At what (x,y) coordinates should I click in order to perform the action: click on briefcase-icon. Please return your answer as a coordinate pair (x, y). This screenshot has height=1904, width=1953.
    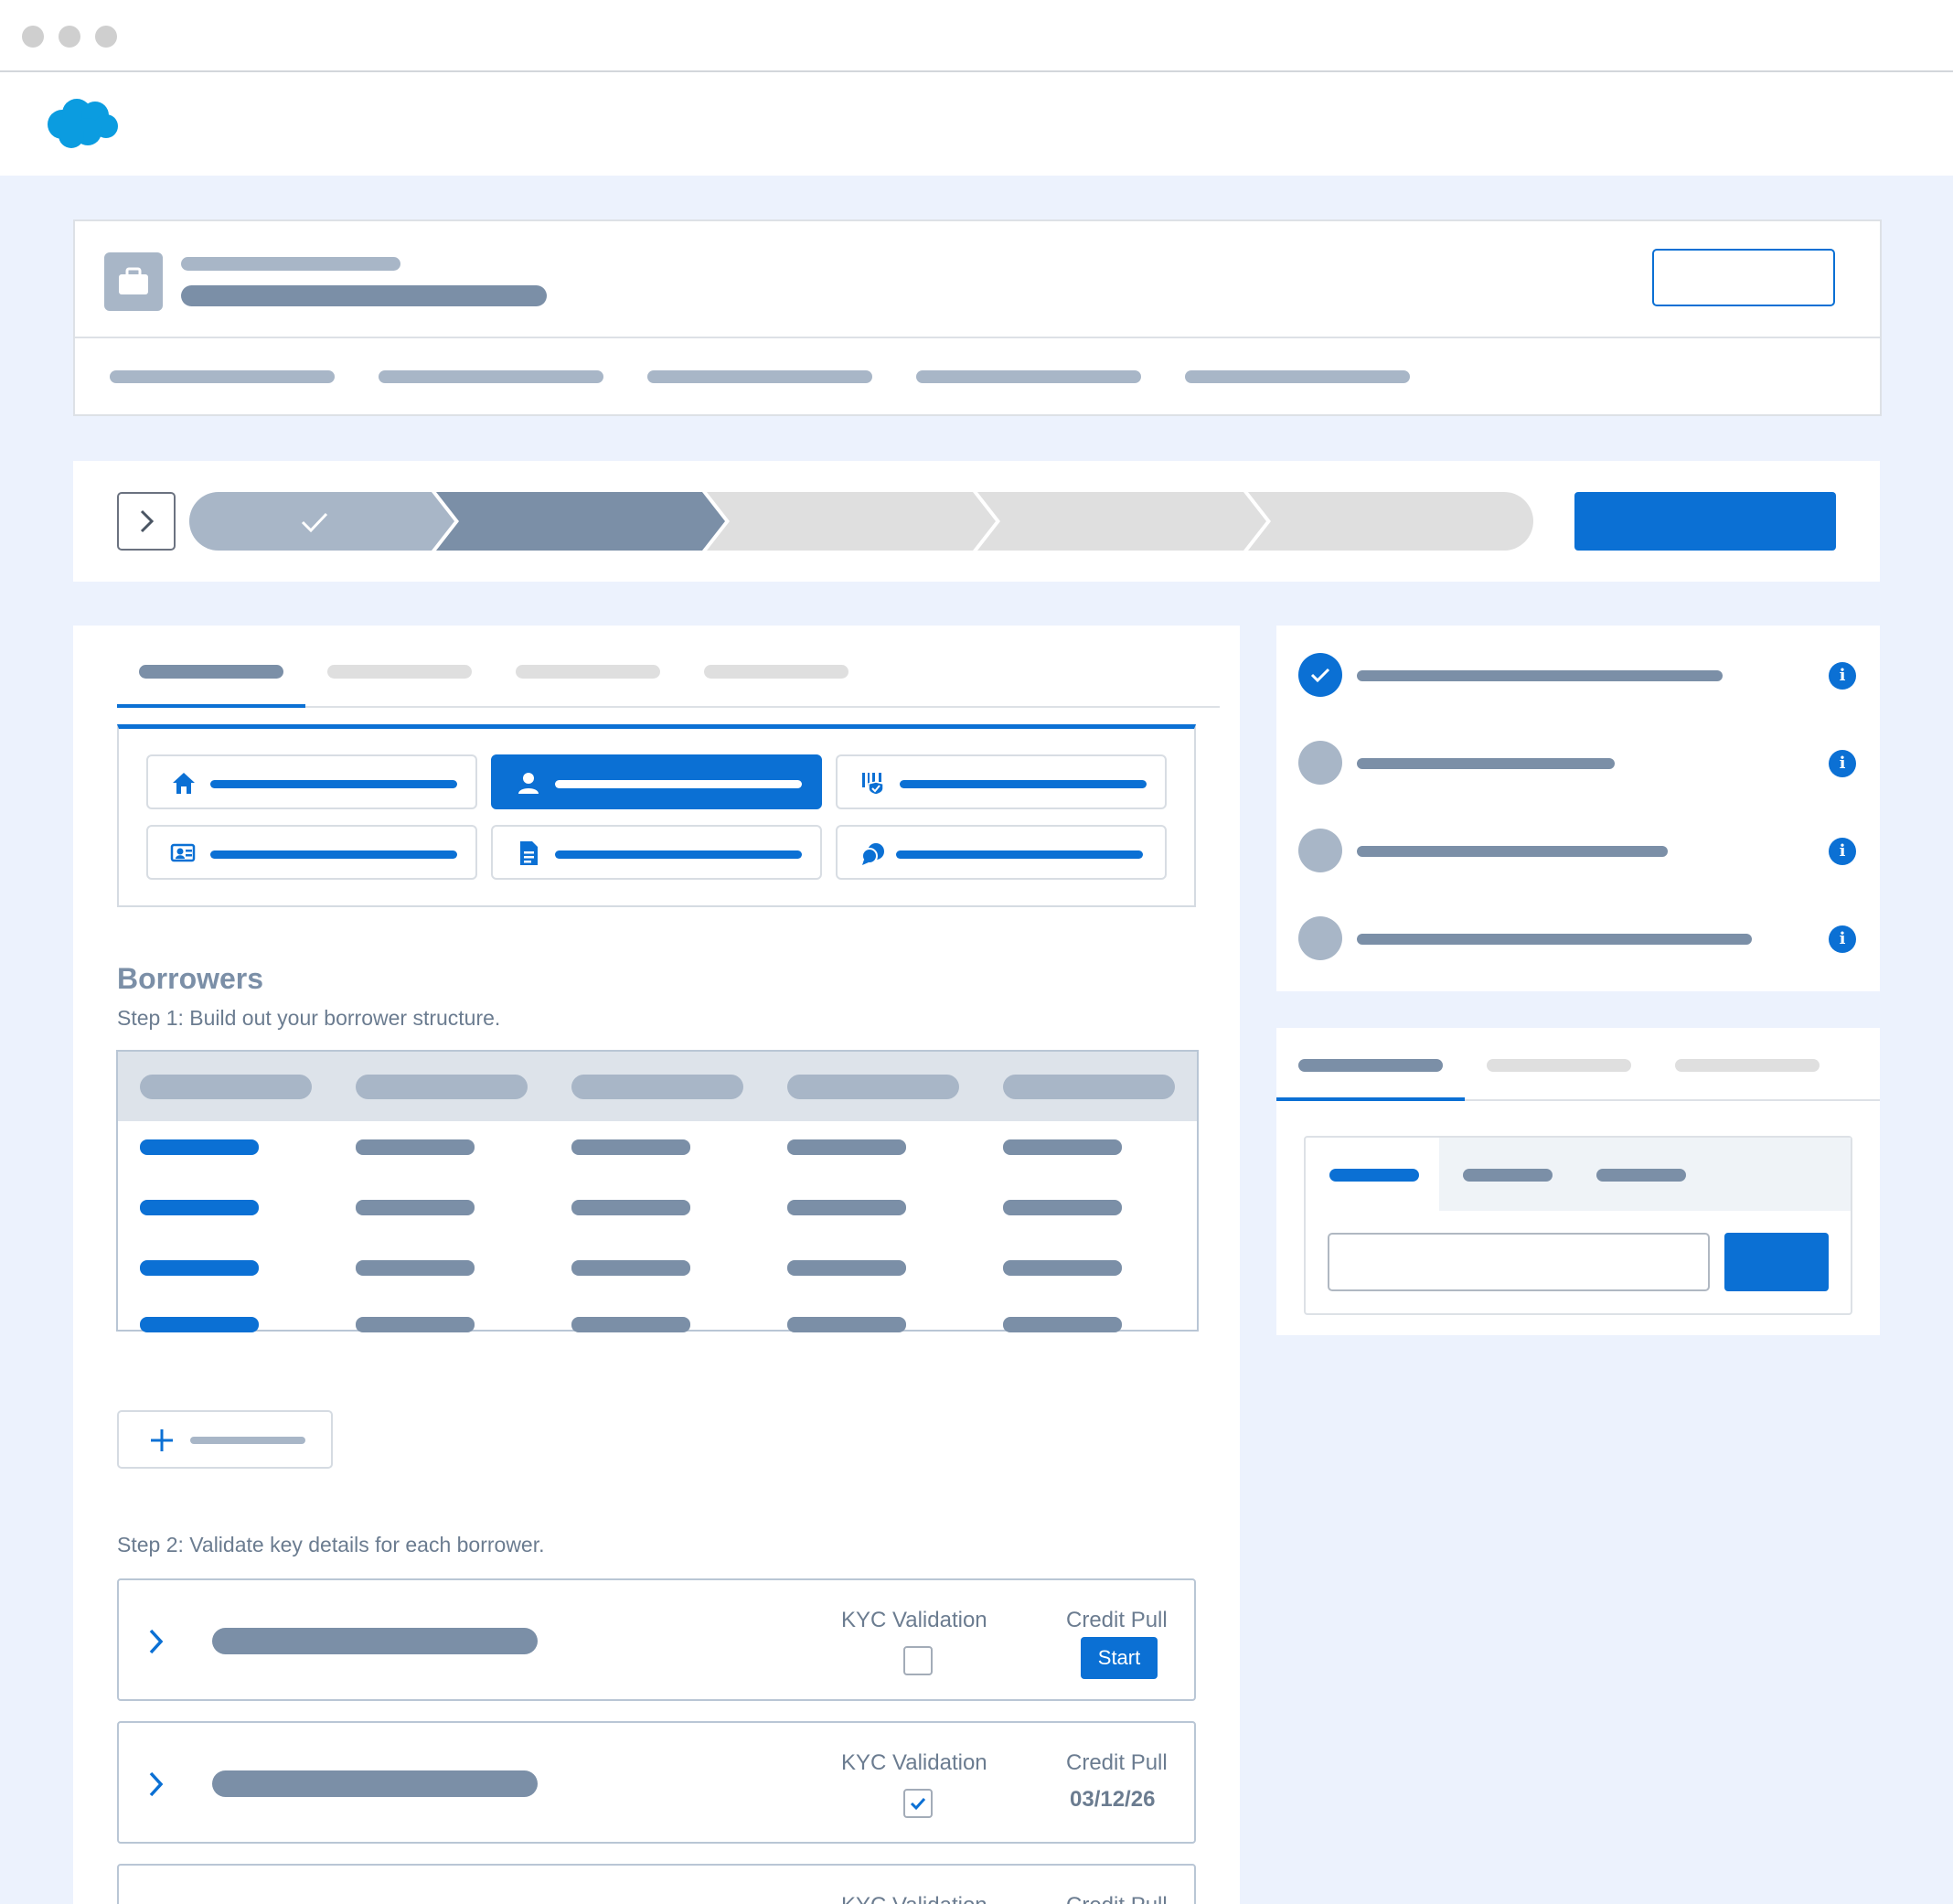
    Looking at the image, I should click on (133, 280).